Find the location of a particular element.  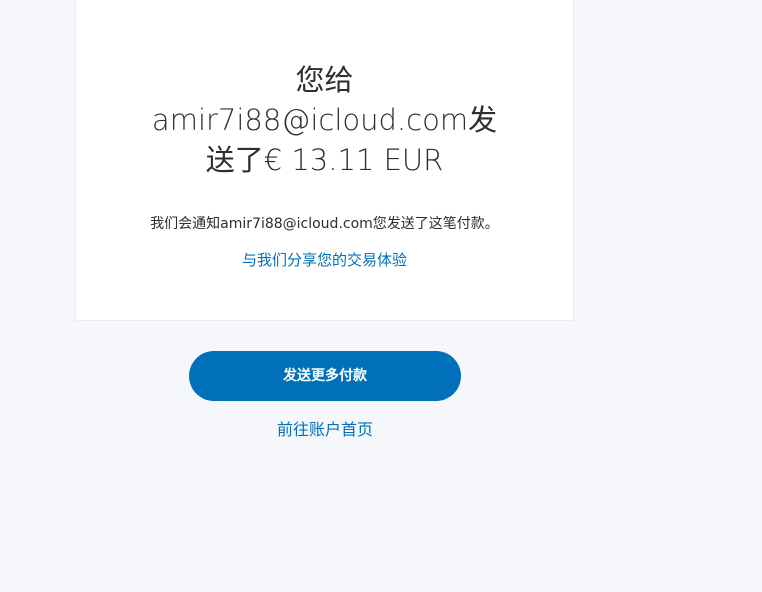

notification-text: 我们会通知amir7i88@icloud.com您发送了这笔付款。 is located at coordinates (324, 224).